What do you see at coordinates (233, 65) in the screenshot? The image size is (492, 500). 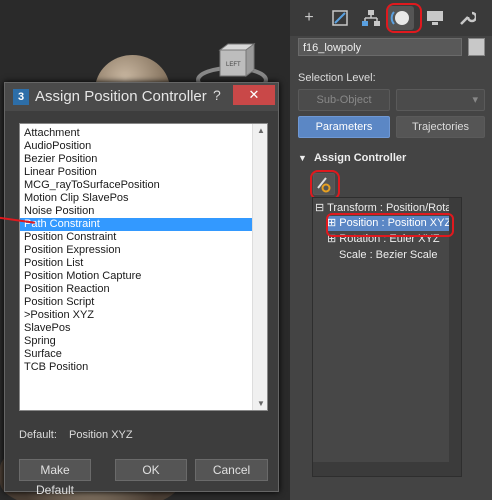 I see `view-cube-label: LEFT` at bounding box center [233, 65].